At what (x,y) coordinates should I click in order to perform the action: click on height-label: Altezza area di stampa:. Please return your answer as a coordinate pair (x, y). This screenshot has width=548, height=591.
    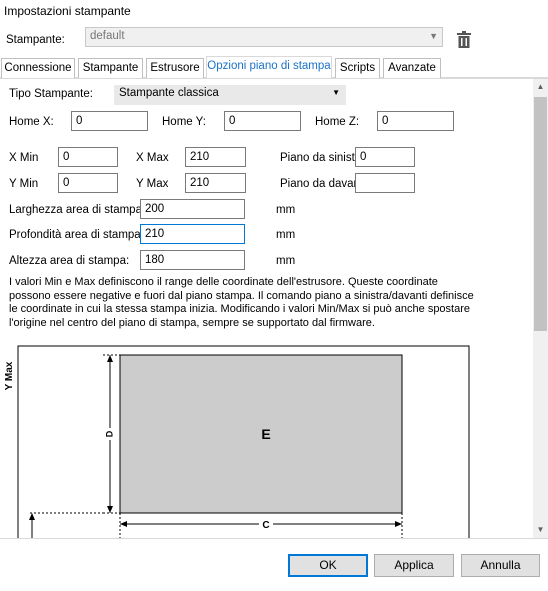
    Looking at the image, I should click on (69, 261).